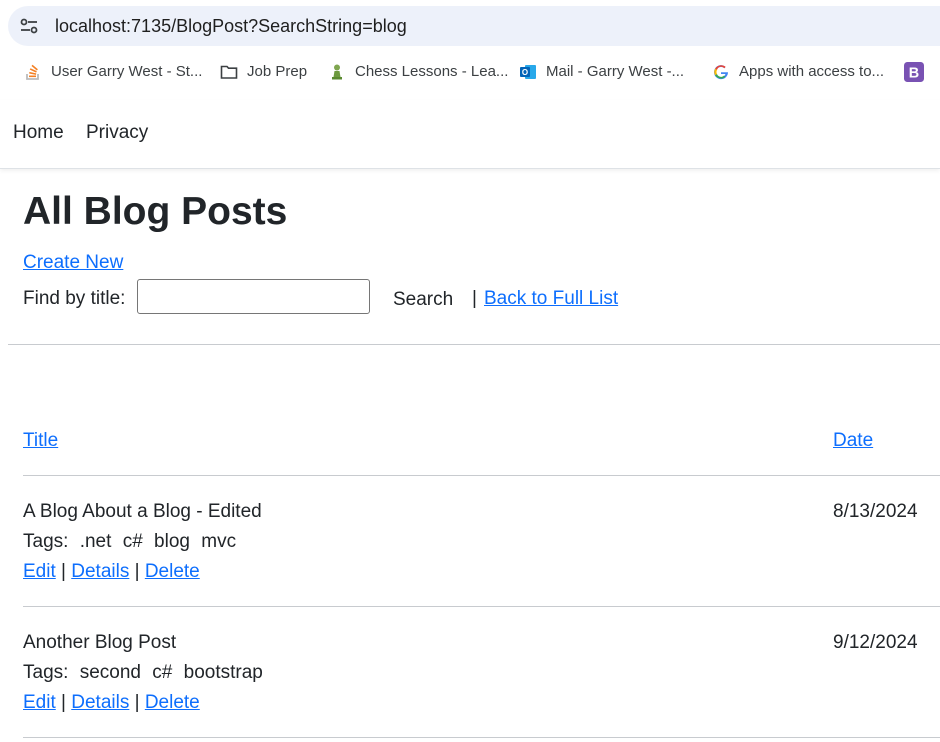  What do you see at coordinates (73, 263) in the screenshot?
I see `create-new-link: Create New` at bounding box center [73, 263].